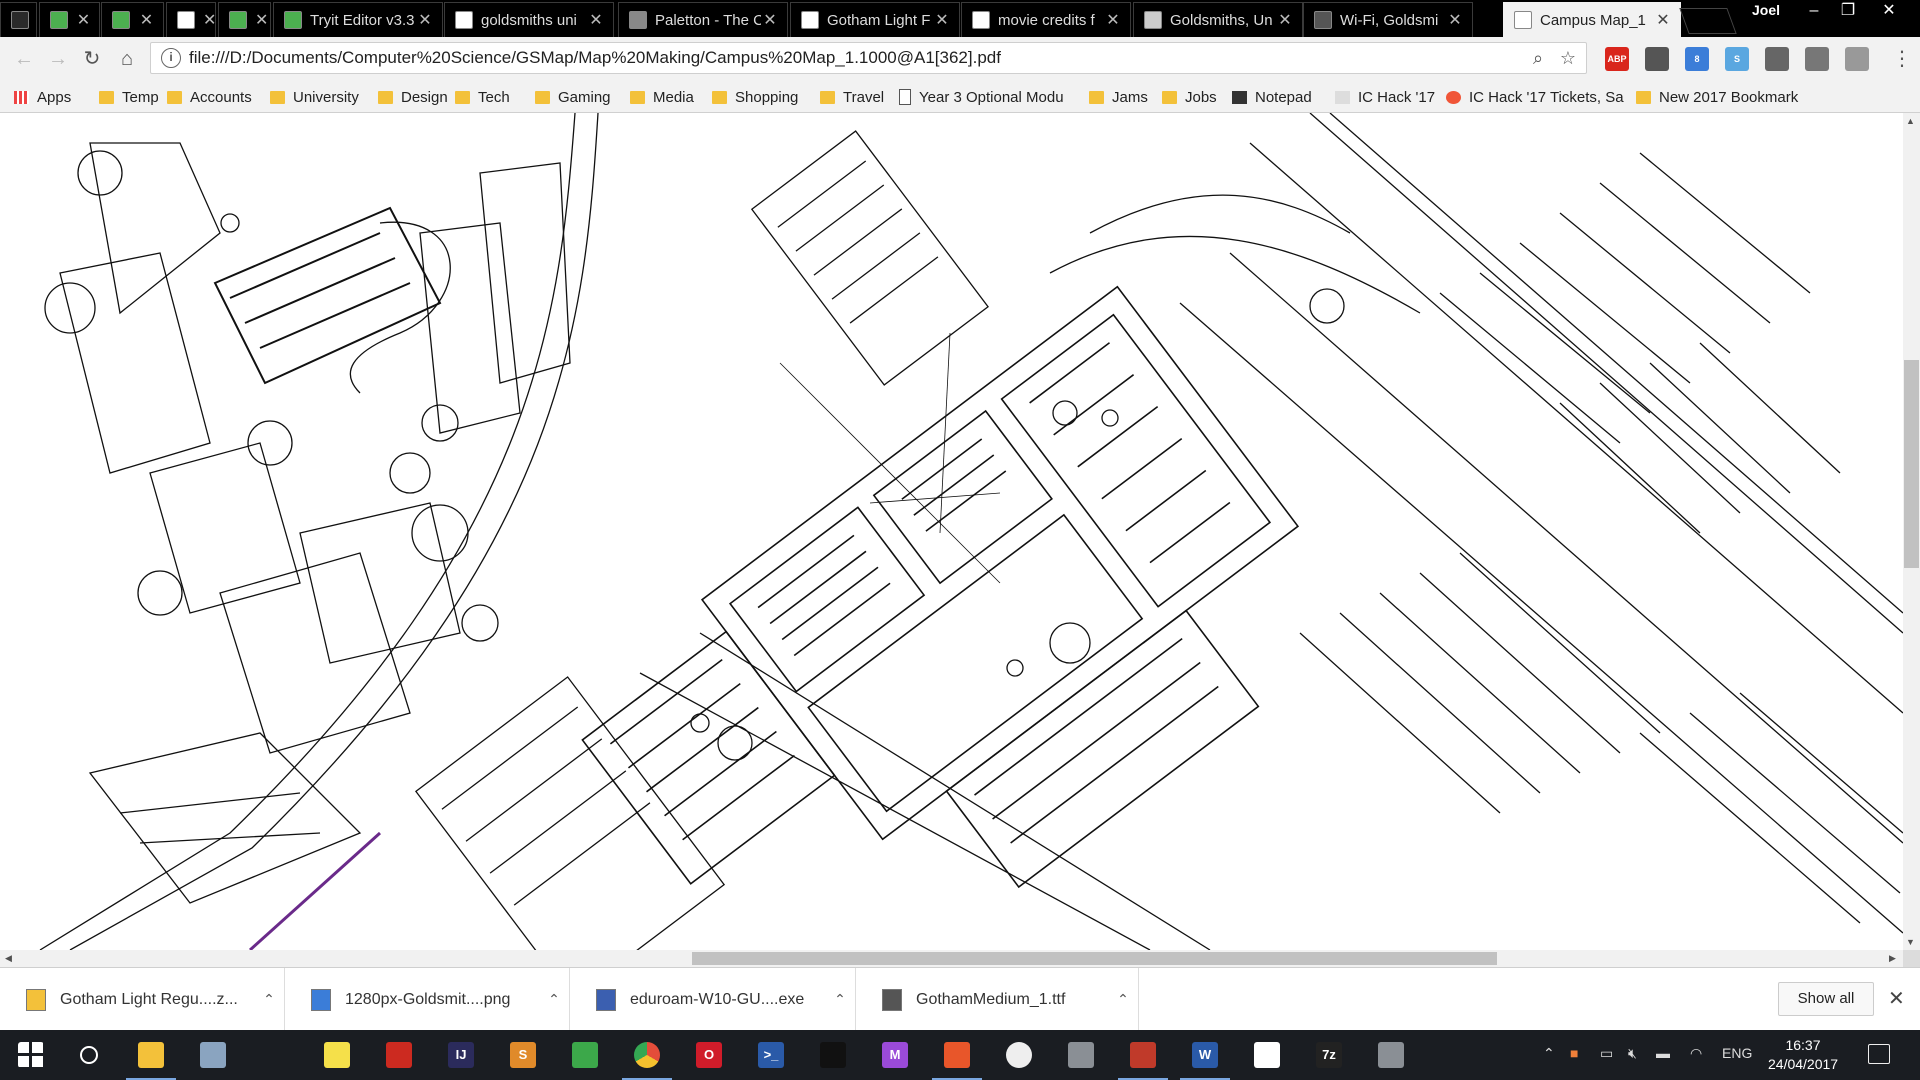 The image size is (1920, 1080). What do you see at coordinates (529, 19) in the screenshot?
I see `tab-6: goldsmiths uni ✕` at bounding box center [529, 19].